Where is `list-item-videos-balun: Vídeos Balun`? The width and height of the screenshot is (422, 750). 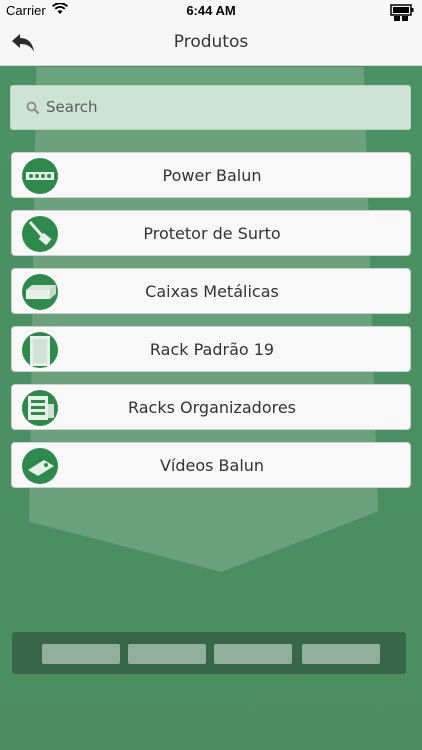 list-item-videos-balun: Vídeos Balun is located at coordinates (211, 465).